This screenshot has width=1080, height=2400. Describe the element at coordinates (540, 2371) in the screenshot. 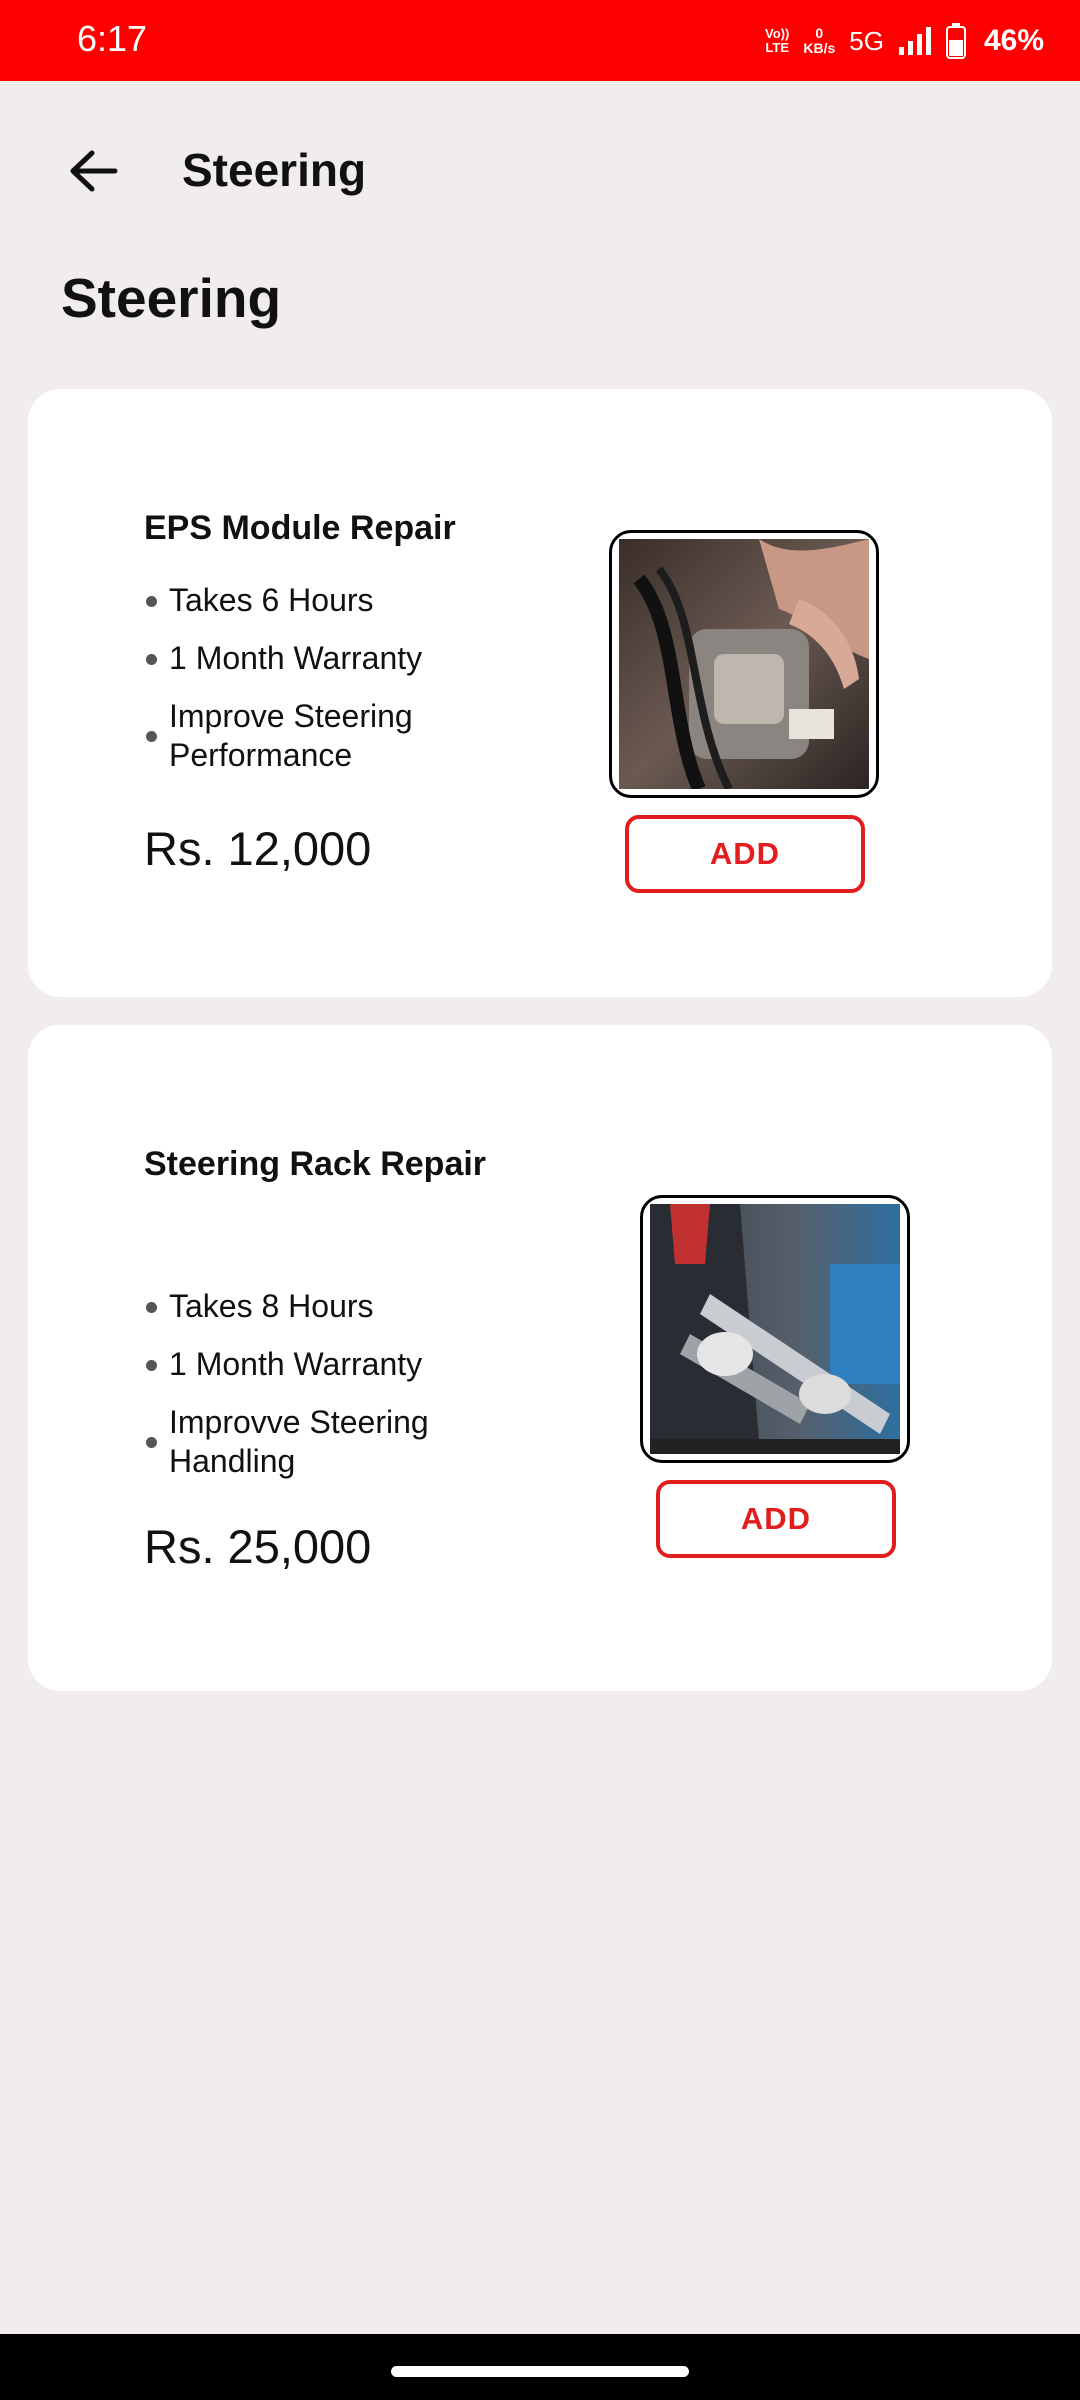

I see `home-indicator` at that location.